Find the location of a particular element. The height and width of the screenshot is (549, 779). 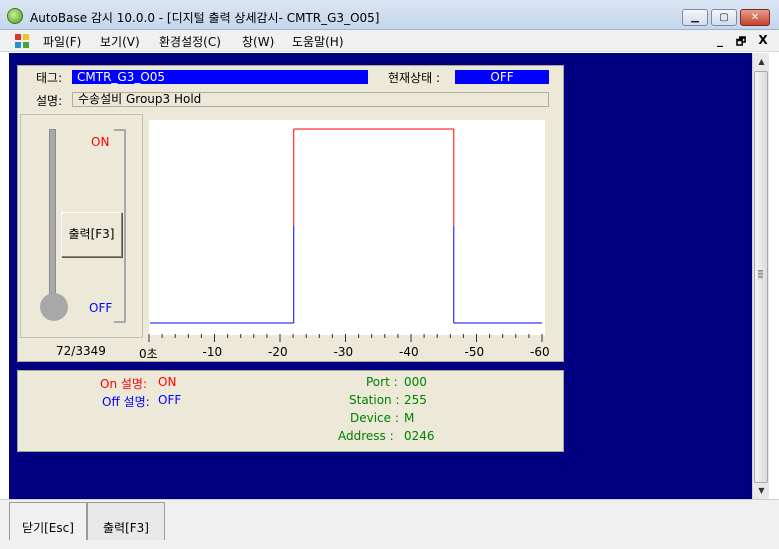

status-value: OFF is located at coordinates (502, 77).